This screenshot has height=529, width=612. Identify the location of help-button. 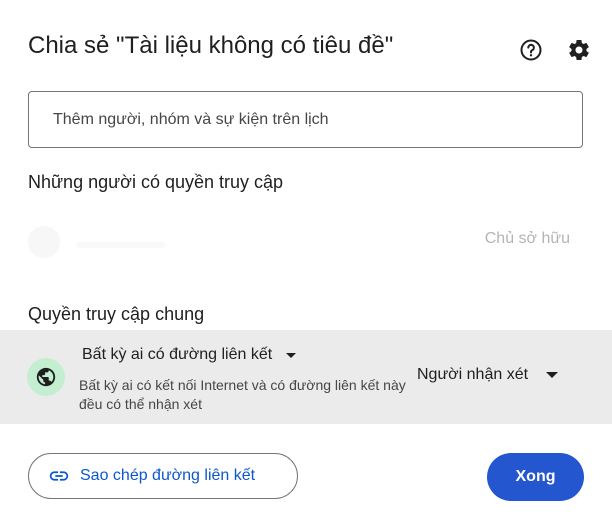
(531, 50).